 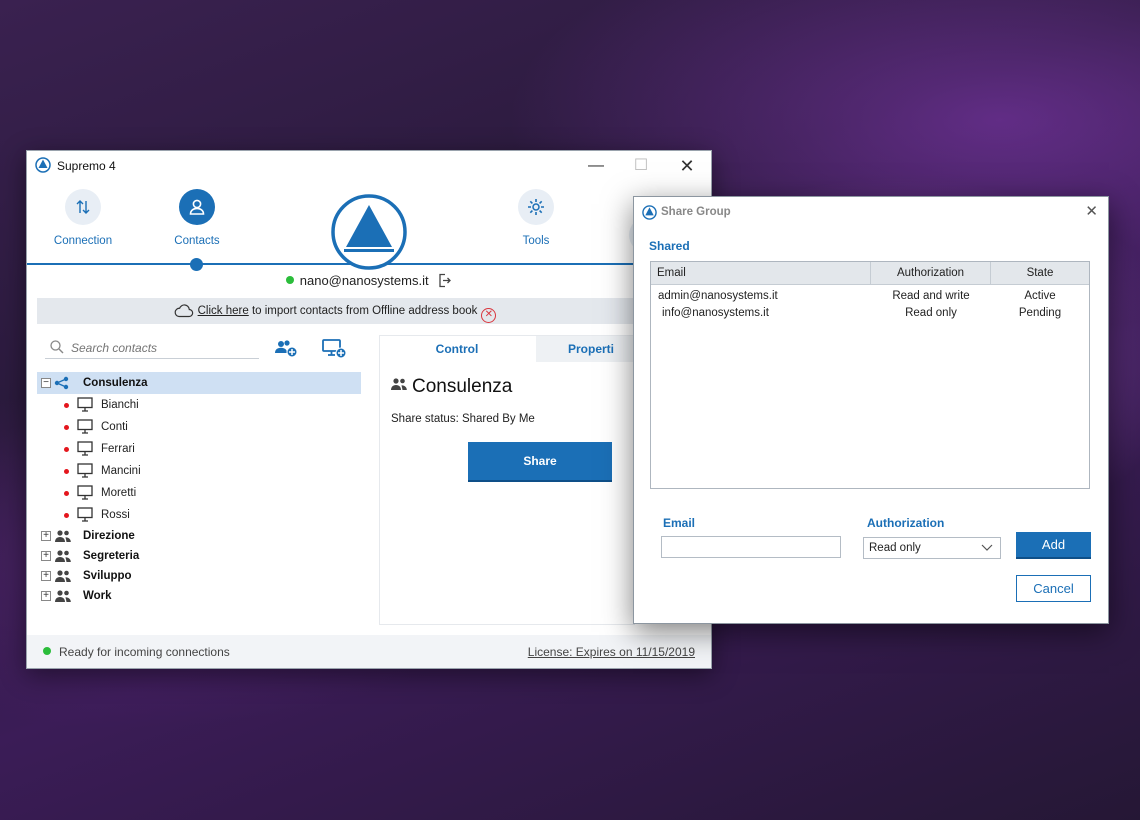 I want to click on cell-email: info@nanosystems.it, so click(x=715, y=313).